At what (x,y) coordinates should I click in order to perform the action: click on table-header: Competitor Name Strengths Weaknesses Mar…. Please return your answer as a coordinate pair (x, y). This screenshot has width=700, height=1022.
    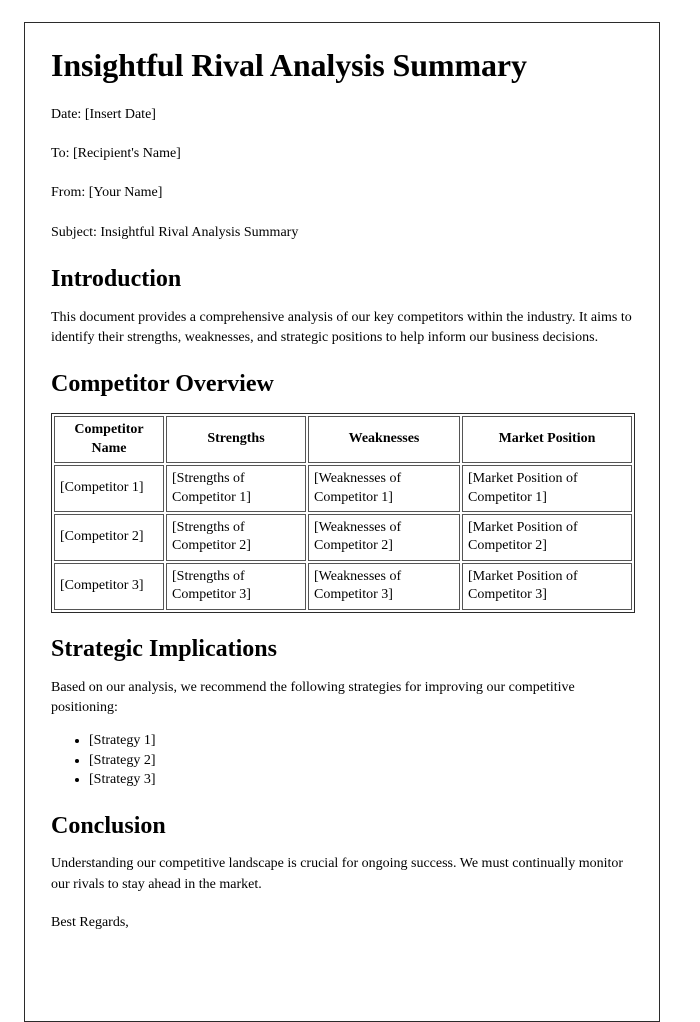
    Looking at the image, I should click on (343, 440).